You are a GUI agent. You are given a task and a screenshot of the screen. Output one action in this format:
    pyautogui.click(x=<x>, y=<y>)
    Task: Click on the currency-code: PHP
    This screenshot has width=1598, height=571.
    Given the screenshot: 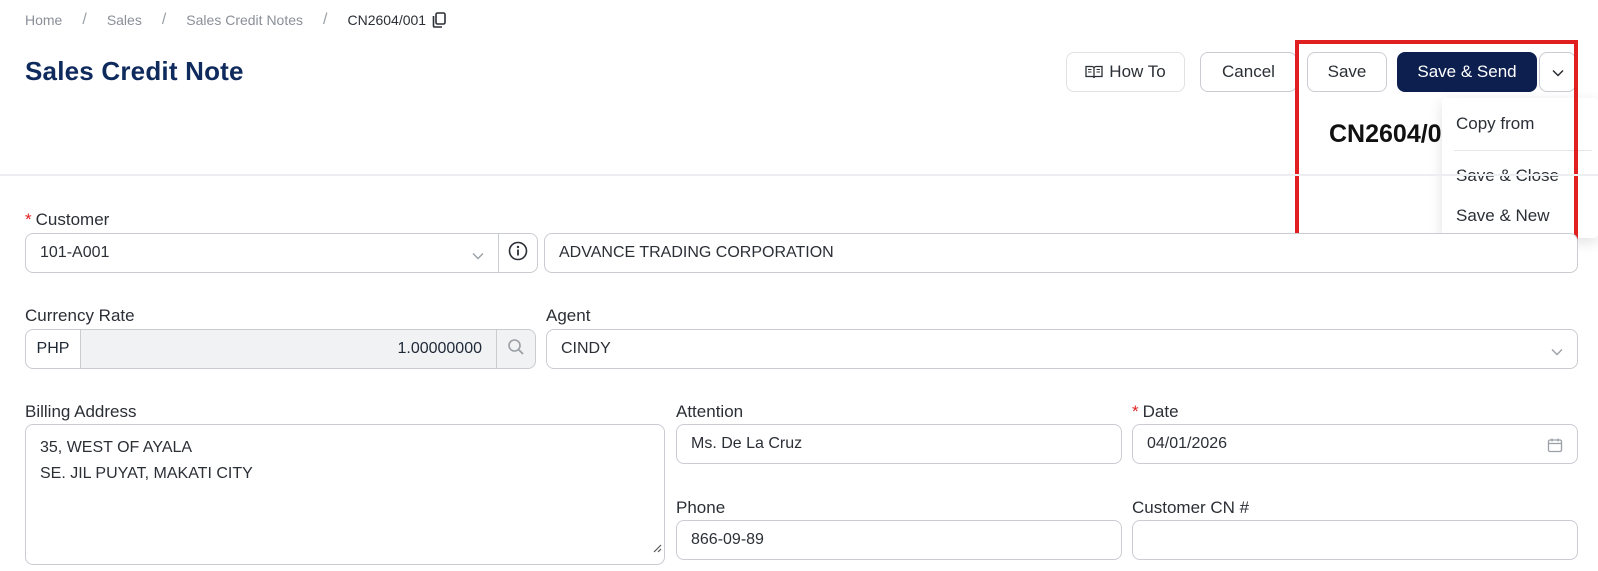 What is the action you would take?
    pyautogui.click(x=53, y=349)
    